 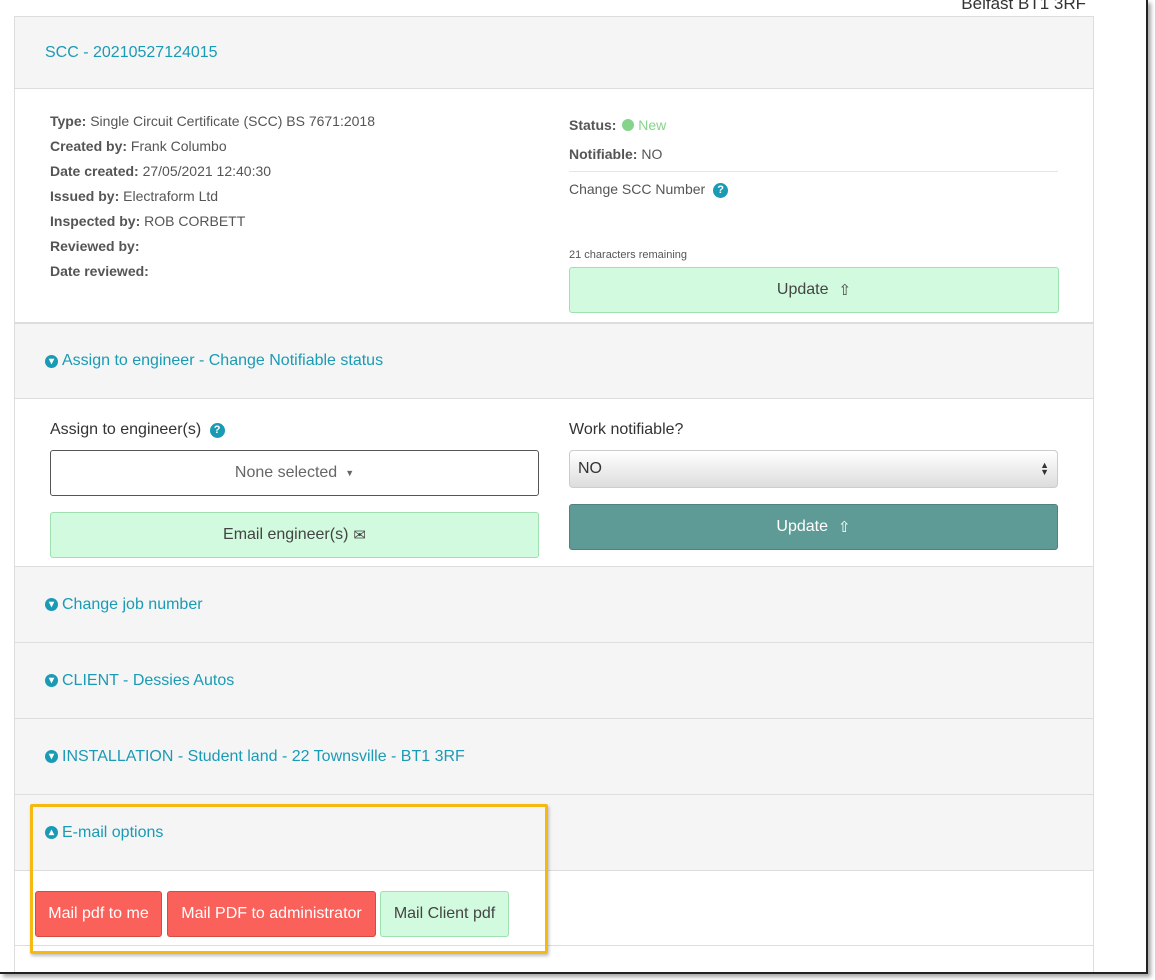 What do you see at coordinates (138, 146) in the screenshot?
I see `created-by-row: Created by: Frank Columbo` at bounding box center [138, 146].